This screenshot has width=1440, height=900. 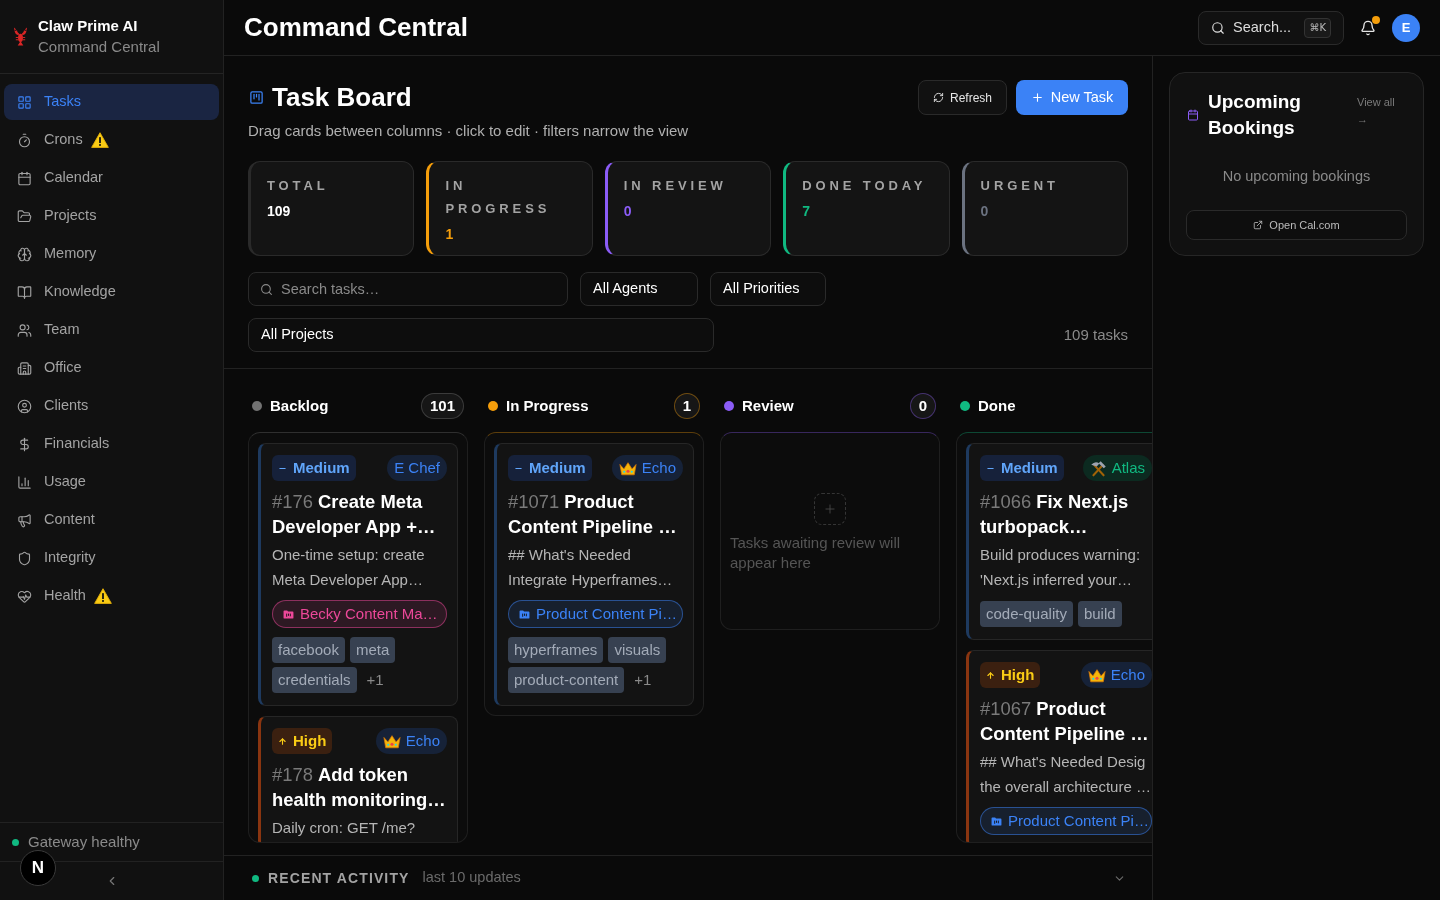 What do you see at coordinates (566, 680) in the screenshot?
I see `tag-chip: product-content` at bounding box center [566, 680].